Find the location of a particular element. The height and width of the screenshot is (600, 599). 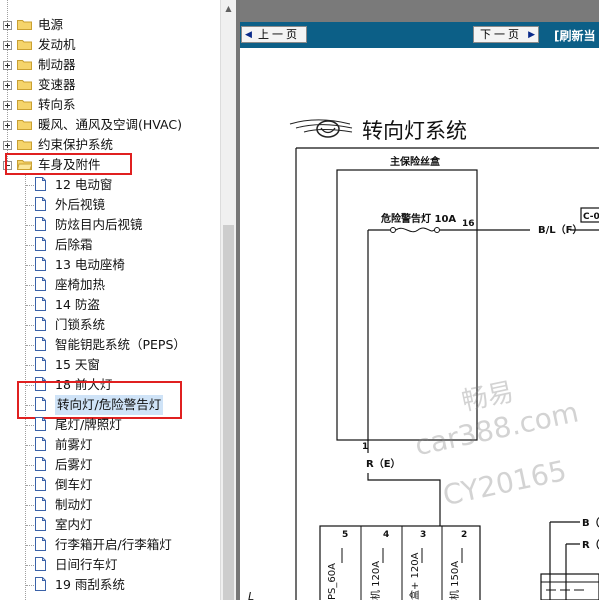

tree-item: 14 防盗 is located at coordinates (110, 305).